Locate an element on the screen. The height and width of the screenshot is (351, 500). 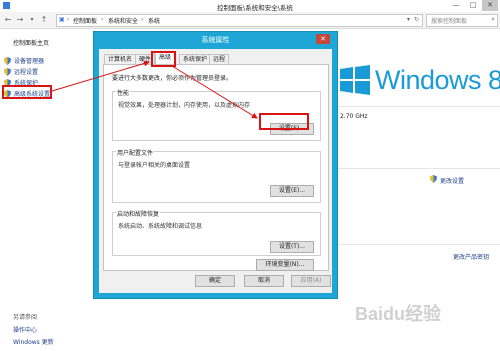
arrow-to-advanced-tab is located at coordinates (100, 76).